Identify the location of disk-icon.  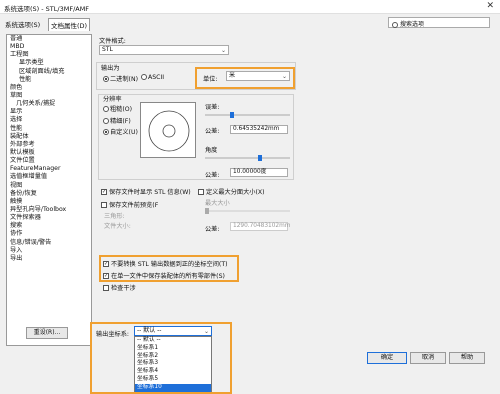
(169, 131).